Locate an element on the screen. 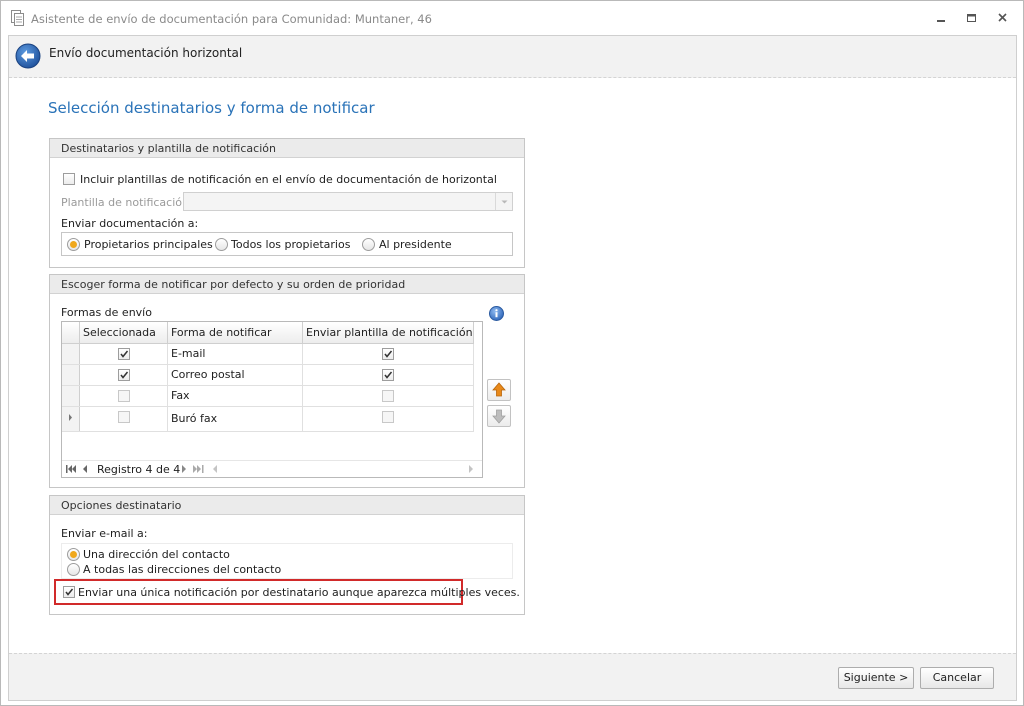 This screenshot has width=1024, height=706. radio-all-owners is located at coordinates (221, 244).